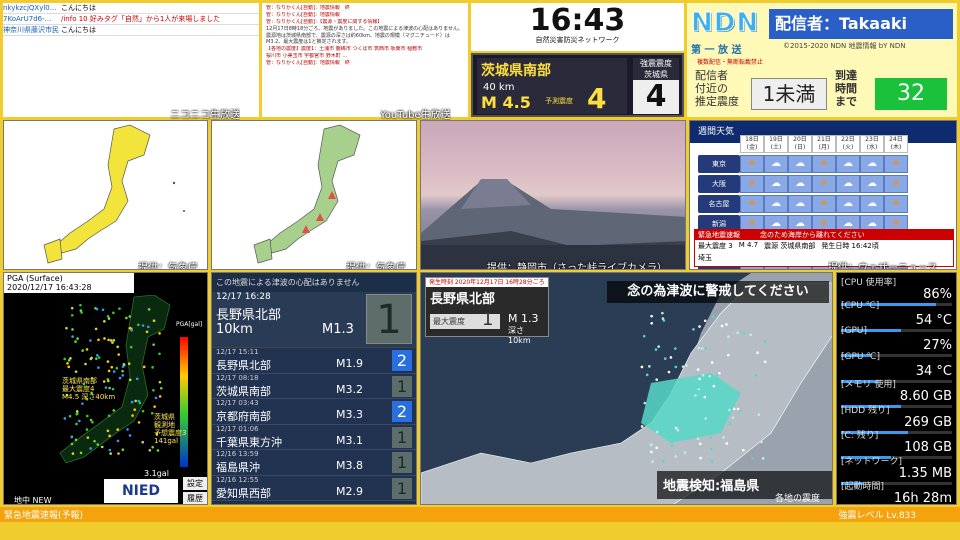 This screenshot has height=540, width=960. What do you see at coordinates (789, 94) in the screenshot?
I see `local-intensity-value: 1未満` at bounding box center [789, 94].